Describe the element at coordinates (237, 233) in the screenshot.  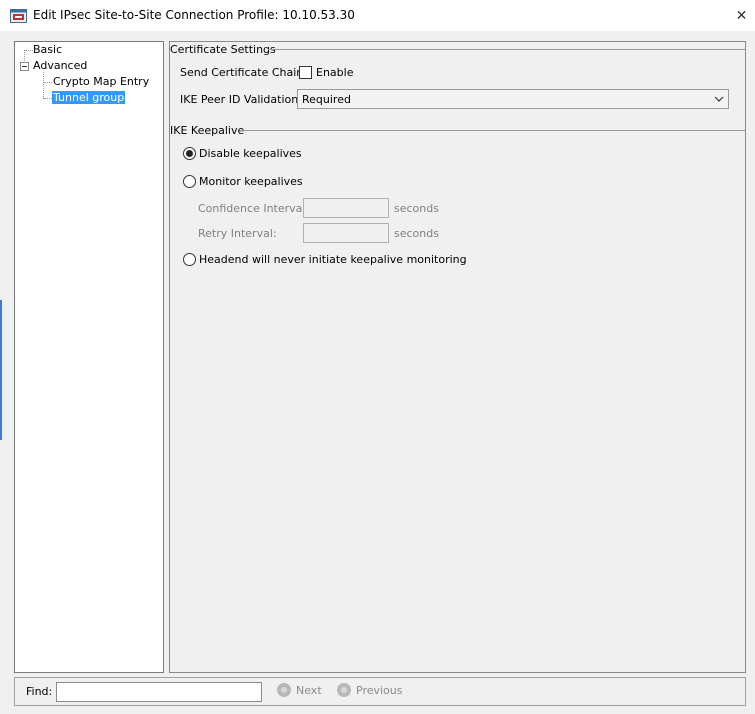
I see `retry-interval-label: Retry Interval:` at that location.